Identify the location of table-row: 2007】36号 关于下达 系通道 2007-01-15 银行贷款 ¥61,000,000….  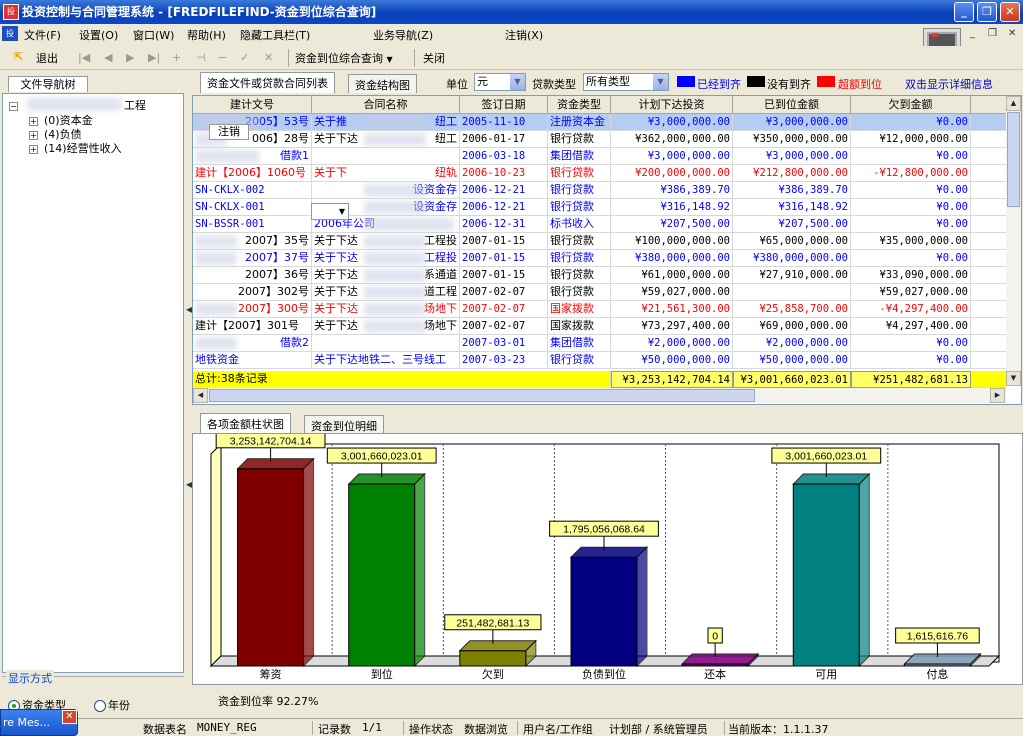
(599, 275).